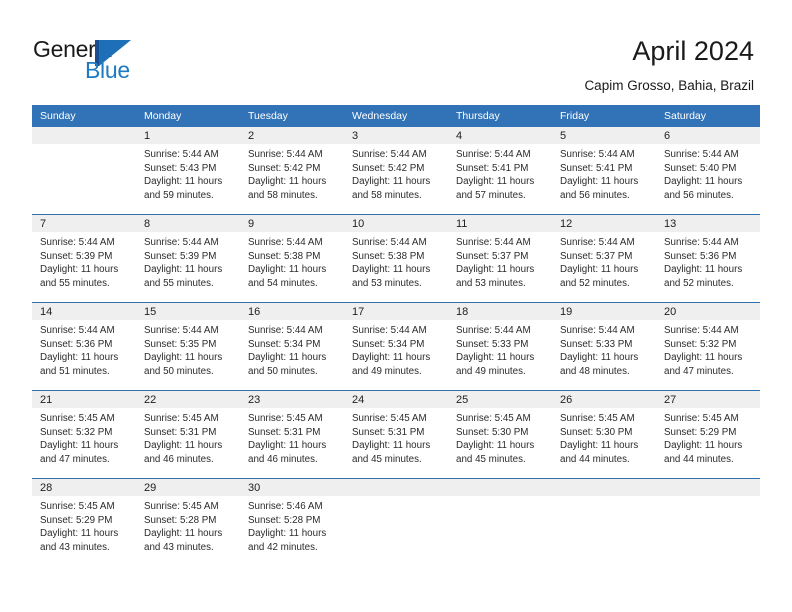 This screenshot has width=792, height=612. I want to click on sunset-text: Sunset: 5:30 PM, so click(596, 432).